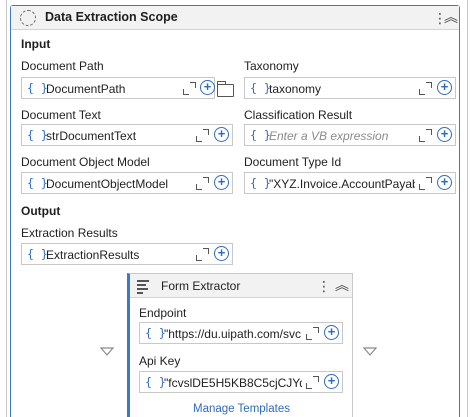  Describe the element at coordinates (233, 383) in the screenshot. I see `api-key-value: "fcvslDE5H5KB8C5cjCJYqc` at that location.